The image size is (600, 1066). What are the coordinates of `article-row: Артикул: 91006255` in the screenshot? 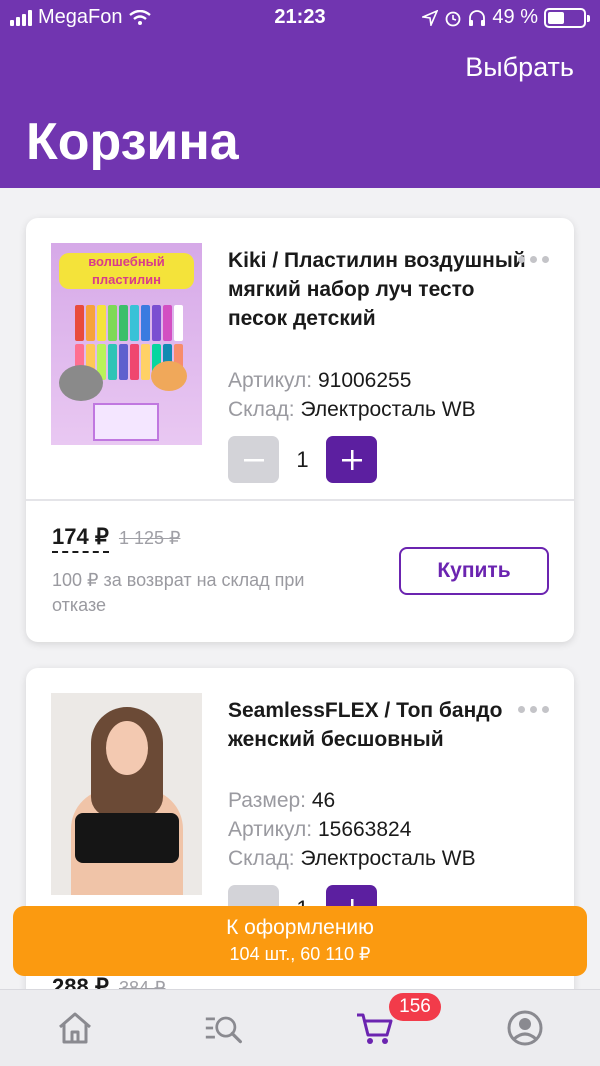 It's located at (319, 380).